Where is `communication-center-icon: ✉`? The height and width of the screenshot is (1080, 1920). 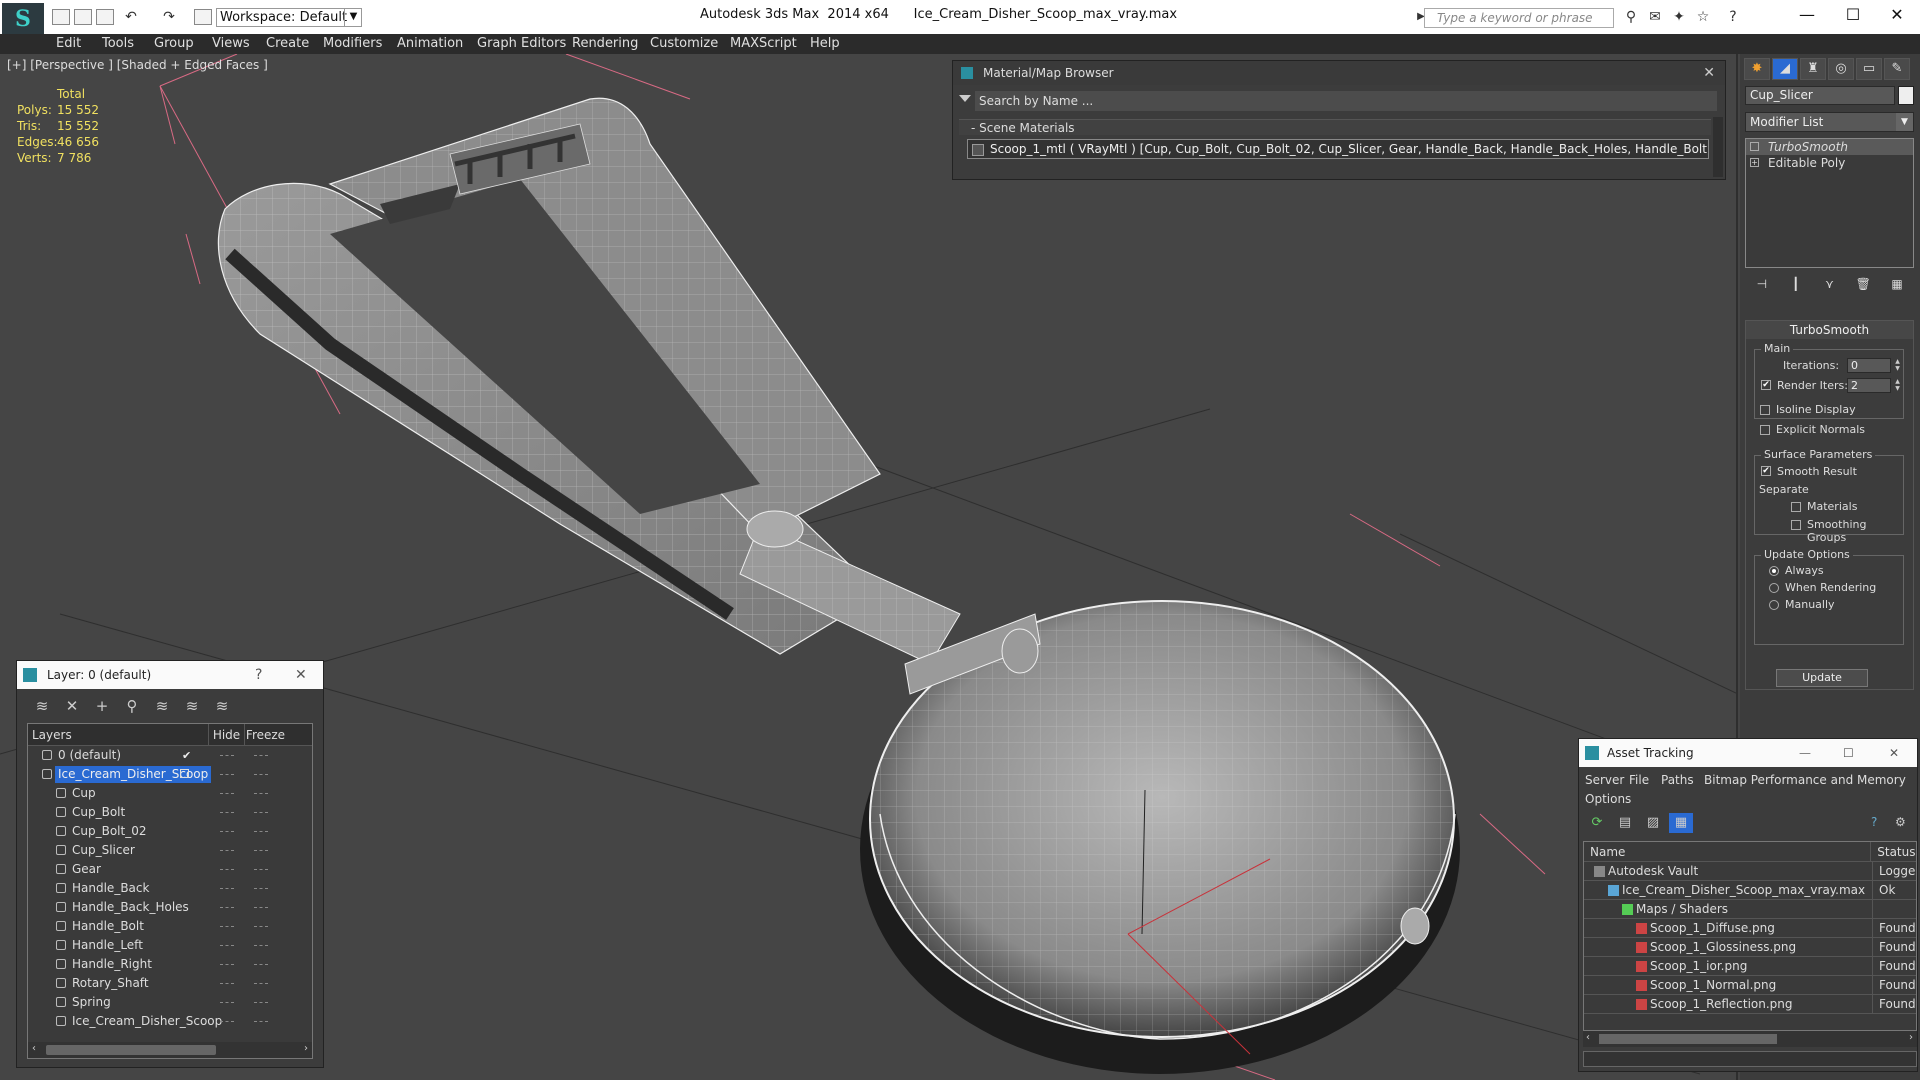
communication-center-icon: ✉ is located at coordinates (1655, 17).